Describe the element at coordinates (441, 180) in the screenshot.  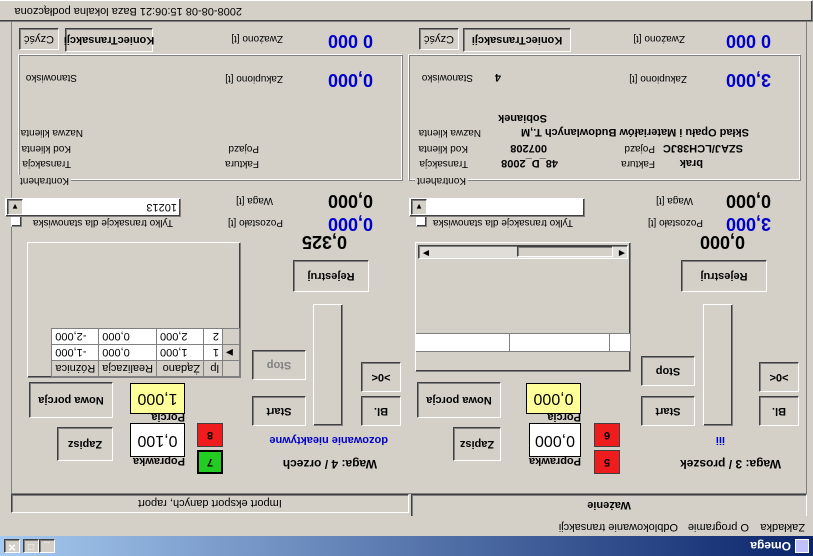
I see `kontrahent-title-4: Kontrahent` at that location.